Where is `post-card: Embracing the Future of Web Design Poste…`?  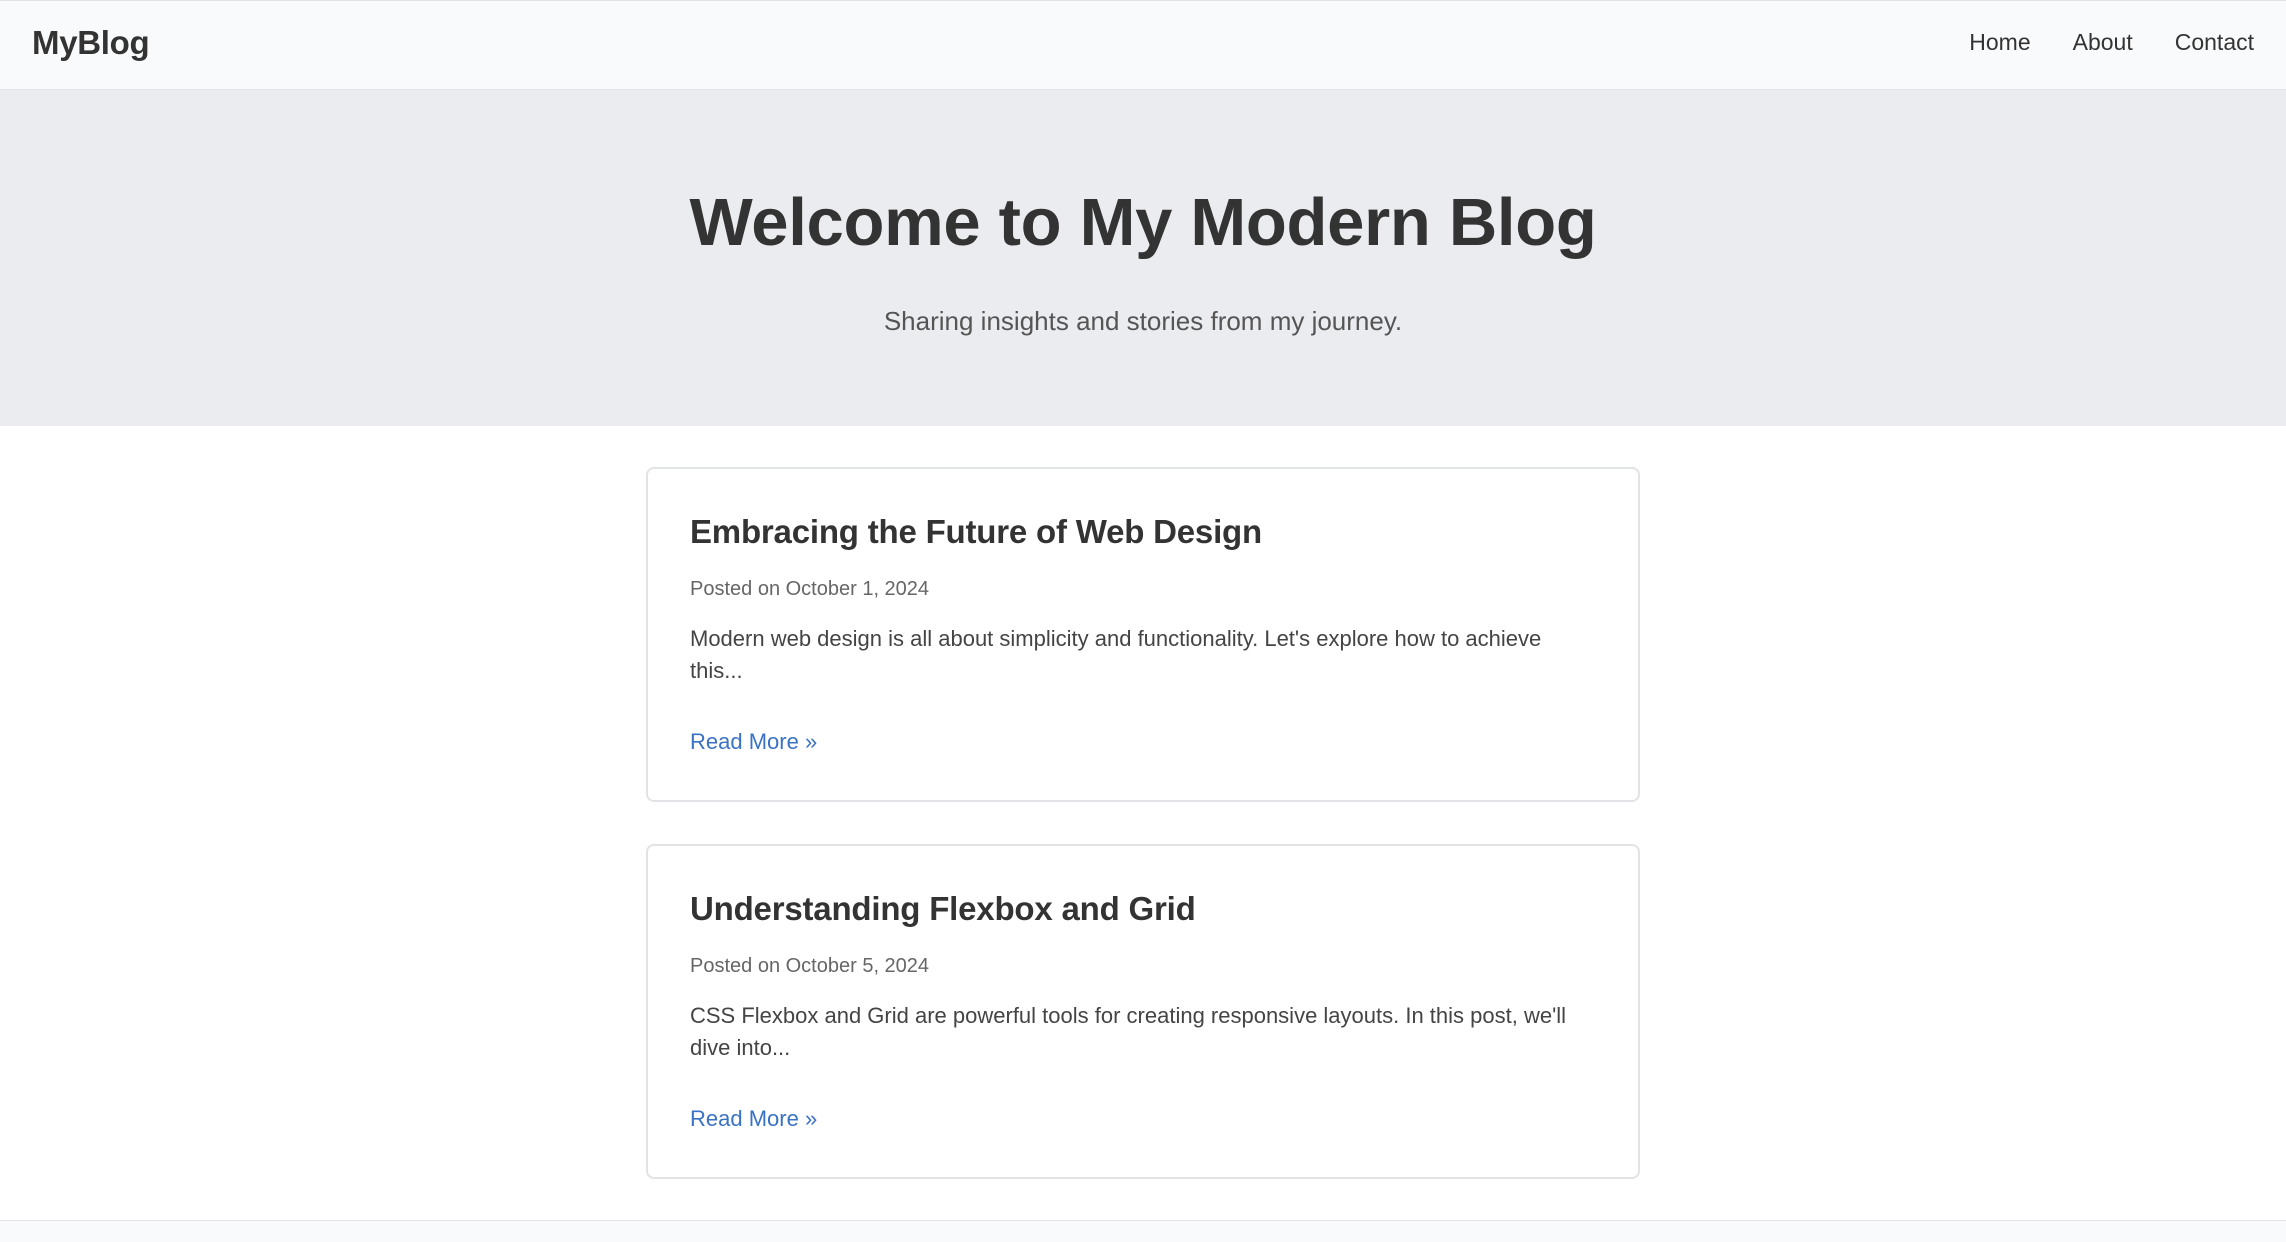 post-card: Embracing the Future of Web Design Poste… is located at coordinates (1143, 634).